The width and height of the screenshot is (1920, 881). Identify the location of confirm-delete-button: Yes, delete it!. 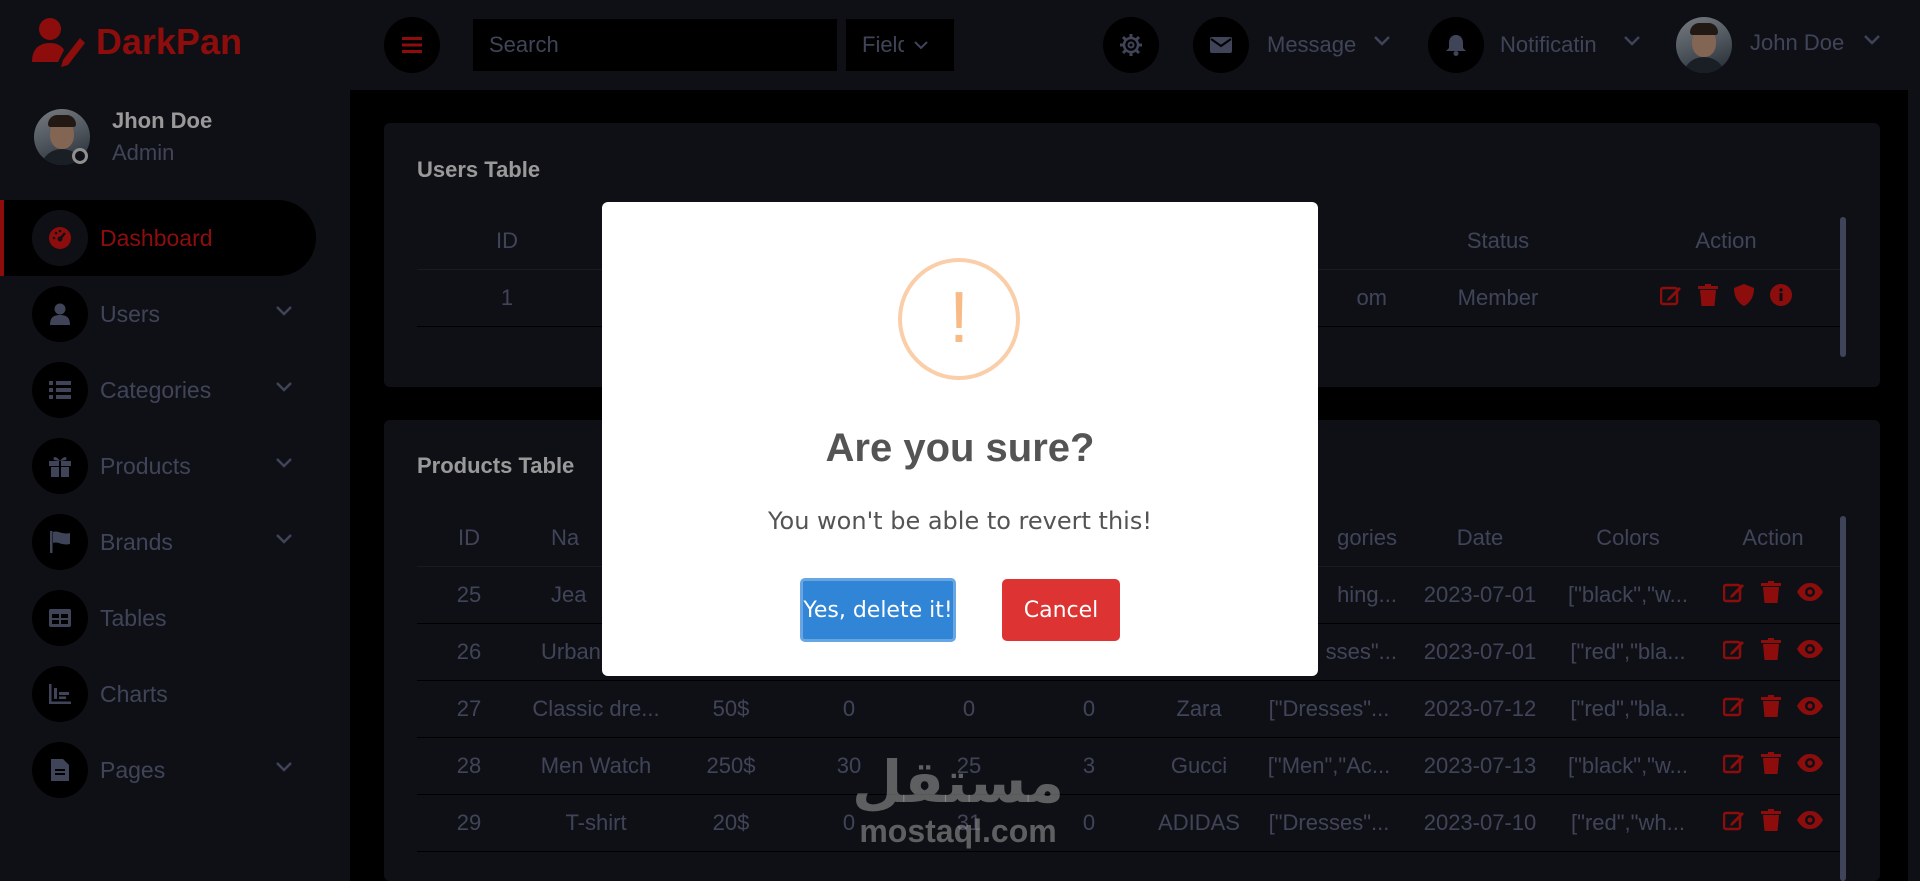
(878, 610).